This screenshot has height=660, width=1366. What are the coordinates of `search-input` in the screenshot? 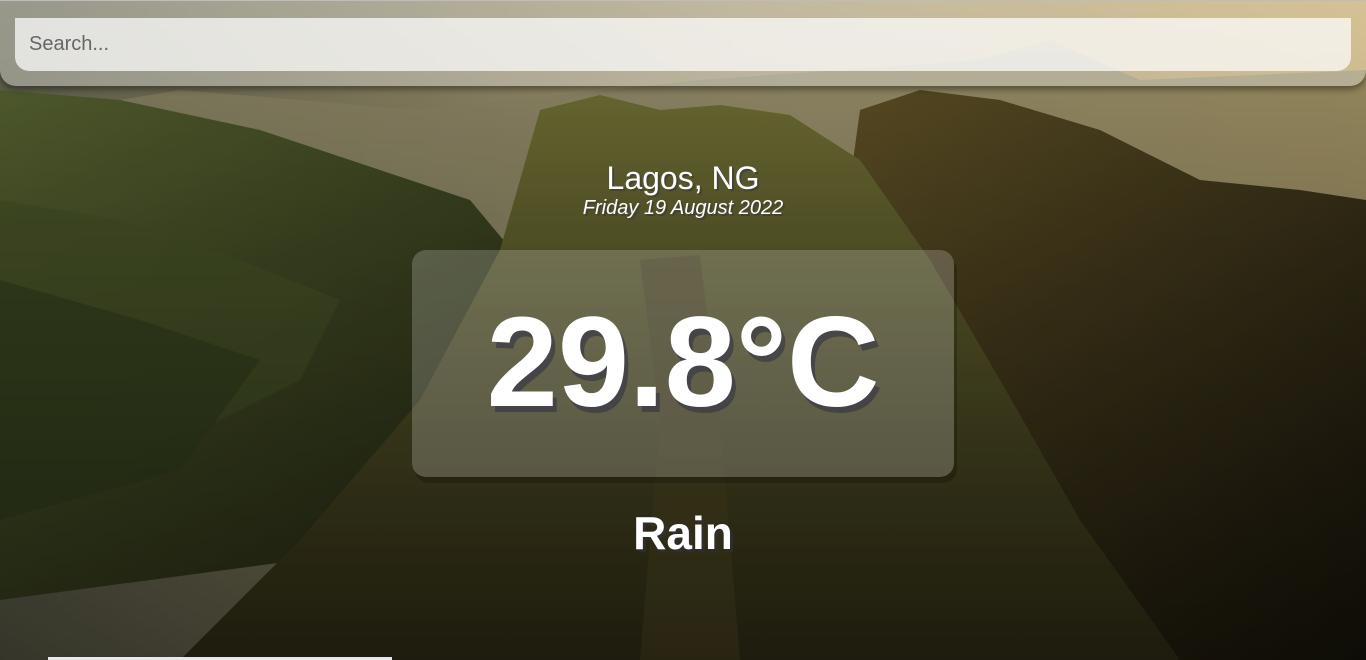 It's located at (683, 44).